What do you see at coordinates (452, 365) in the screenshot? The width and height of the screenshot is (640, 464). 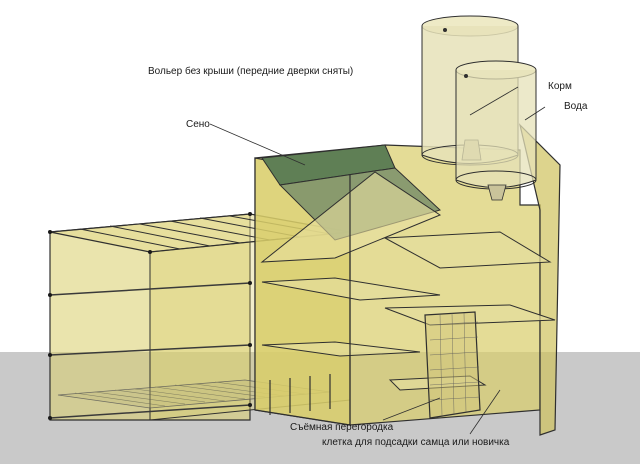 I see `isolation-cage` at bounding box center [452, 365].